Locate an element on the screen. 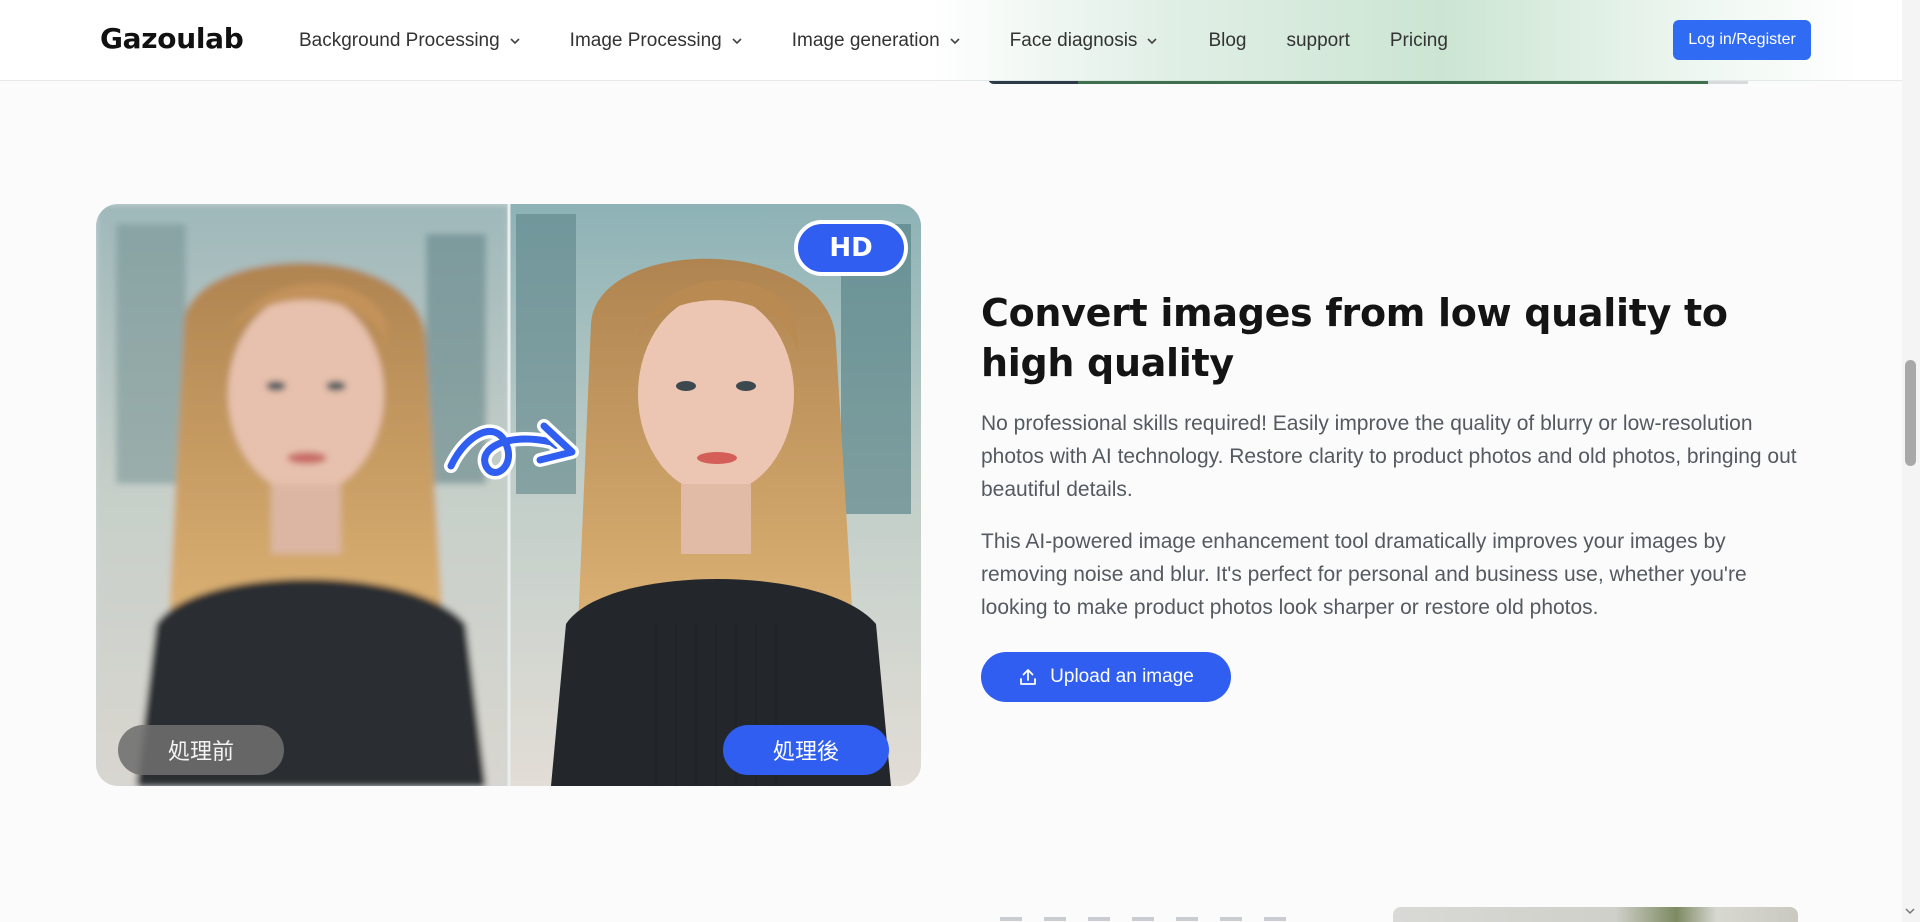 The width and height of the screenshot is (1920, 922). nav-support: support is located at coordinates (1317, 41).